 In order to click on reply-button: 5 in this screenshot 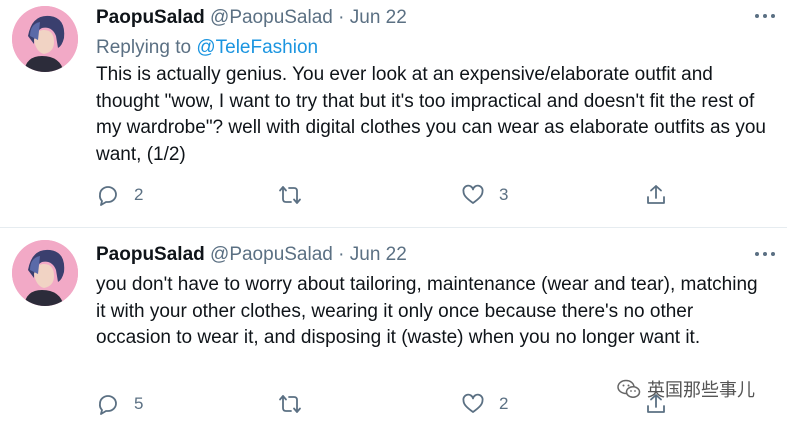, I will do `click(119, 404)`.